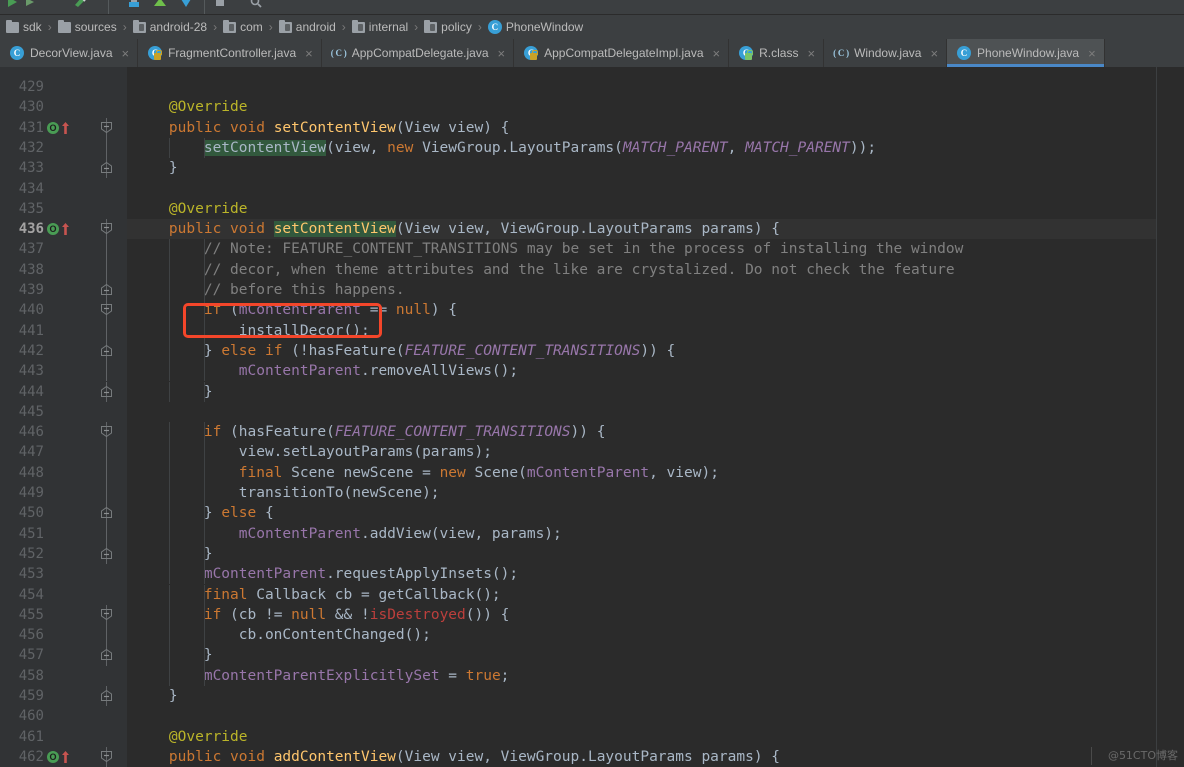 Image resolution: width=1184 pixels, height=767 pixels. What do you see at coordinates (63, 432) in the screenshot?
I see `gutter-row: 446` at bounding box center [63, 432].